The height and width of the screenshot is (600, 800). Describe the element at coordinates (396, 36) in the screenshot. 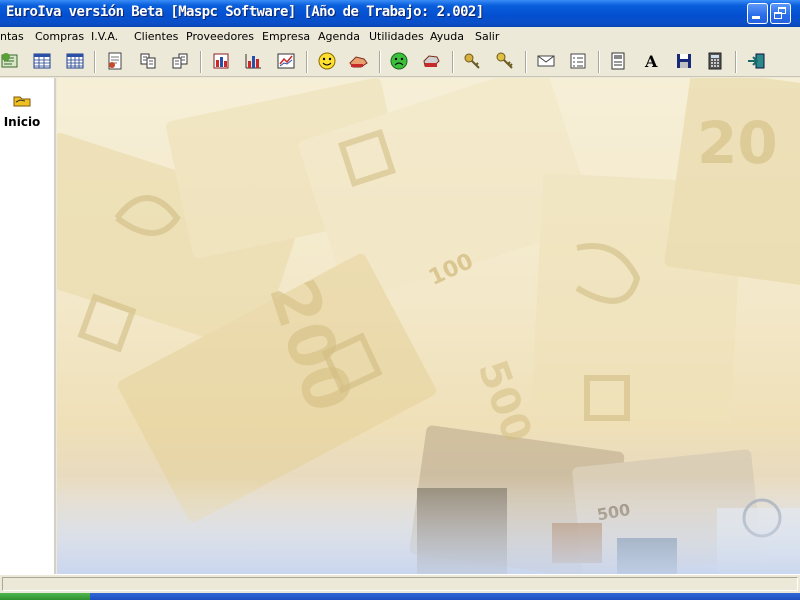

I see `menu-utilidades: Utilidades` at that location.